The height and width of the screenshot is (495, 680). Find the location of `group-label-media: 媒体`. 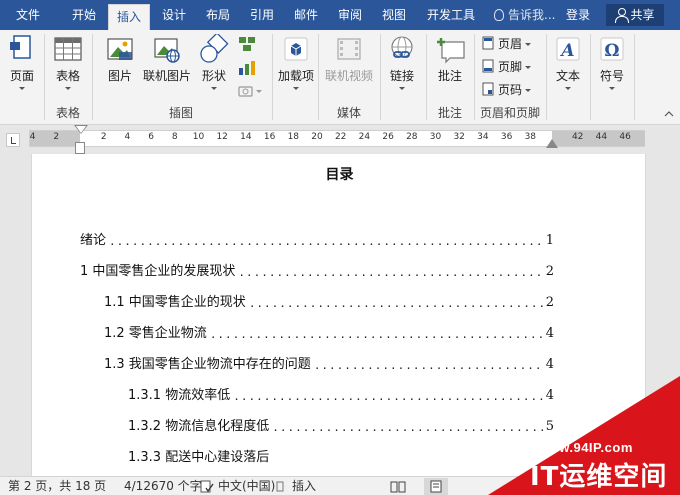

group-label-media: 媒体 is located at coordinates (348, 113).